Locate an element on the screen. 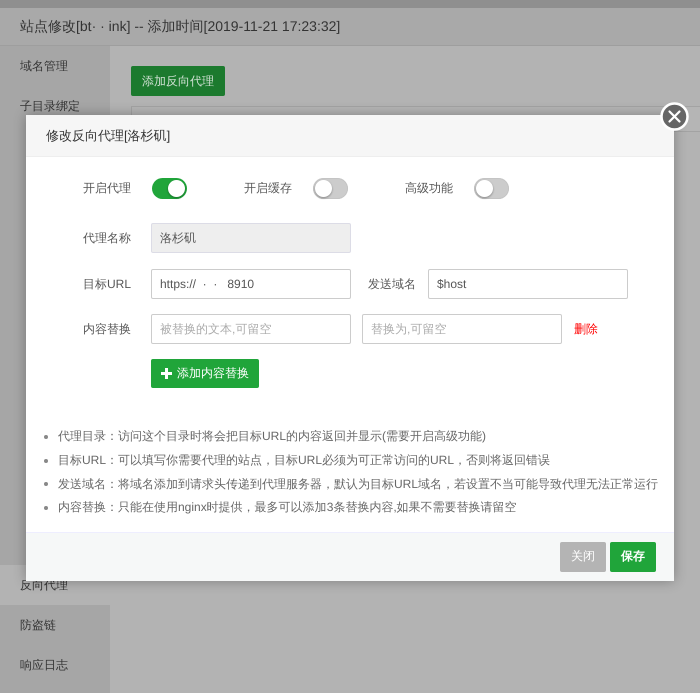  delete-link: 删除 is located at coordinates (586, 329).